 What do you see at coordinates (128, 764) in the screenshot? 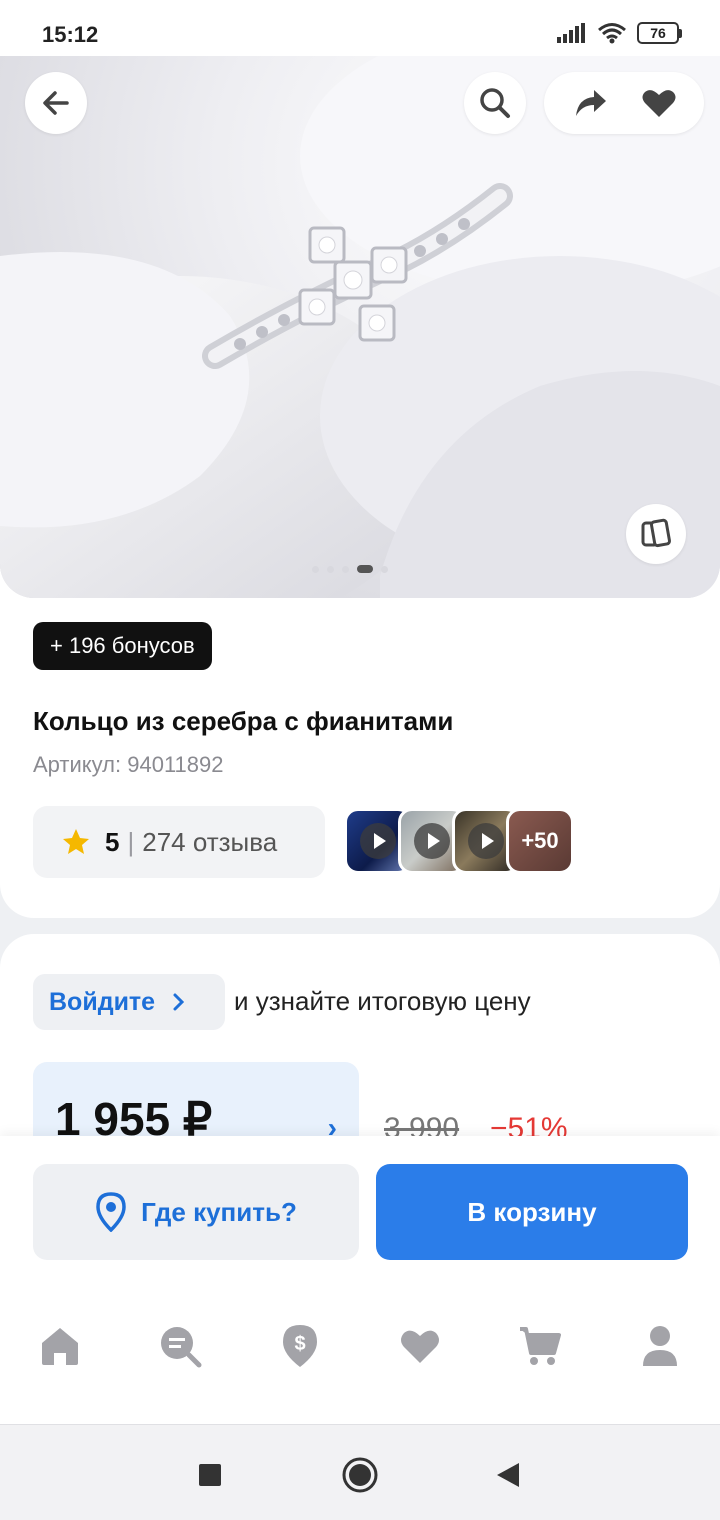
I see `product-sku: Артикул: 94011892` at bounding box center [128, 764].